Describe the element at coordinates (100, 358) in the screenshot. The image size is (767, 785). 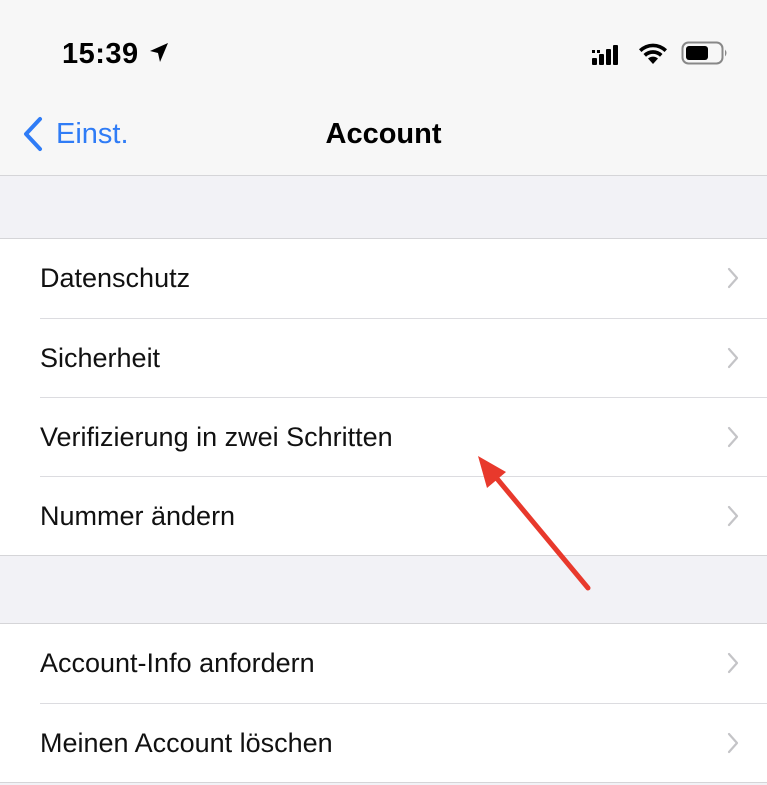
I see `list-item-label: Sicherheit` at that location.